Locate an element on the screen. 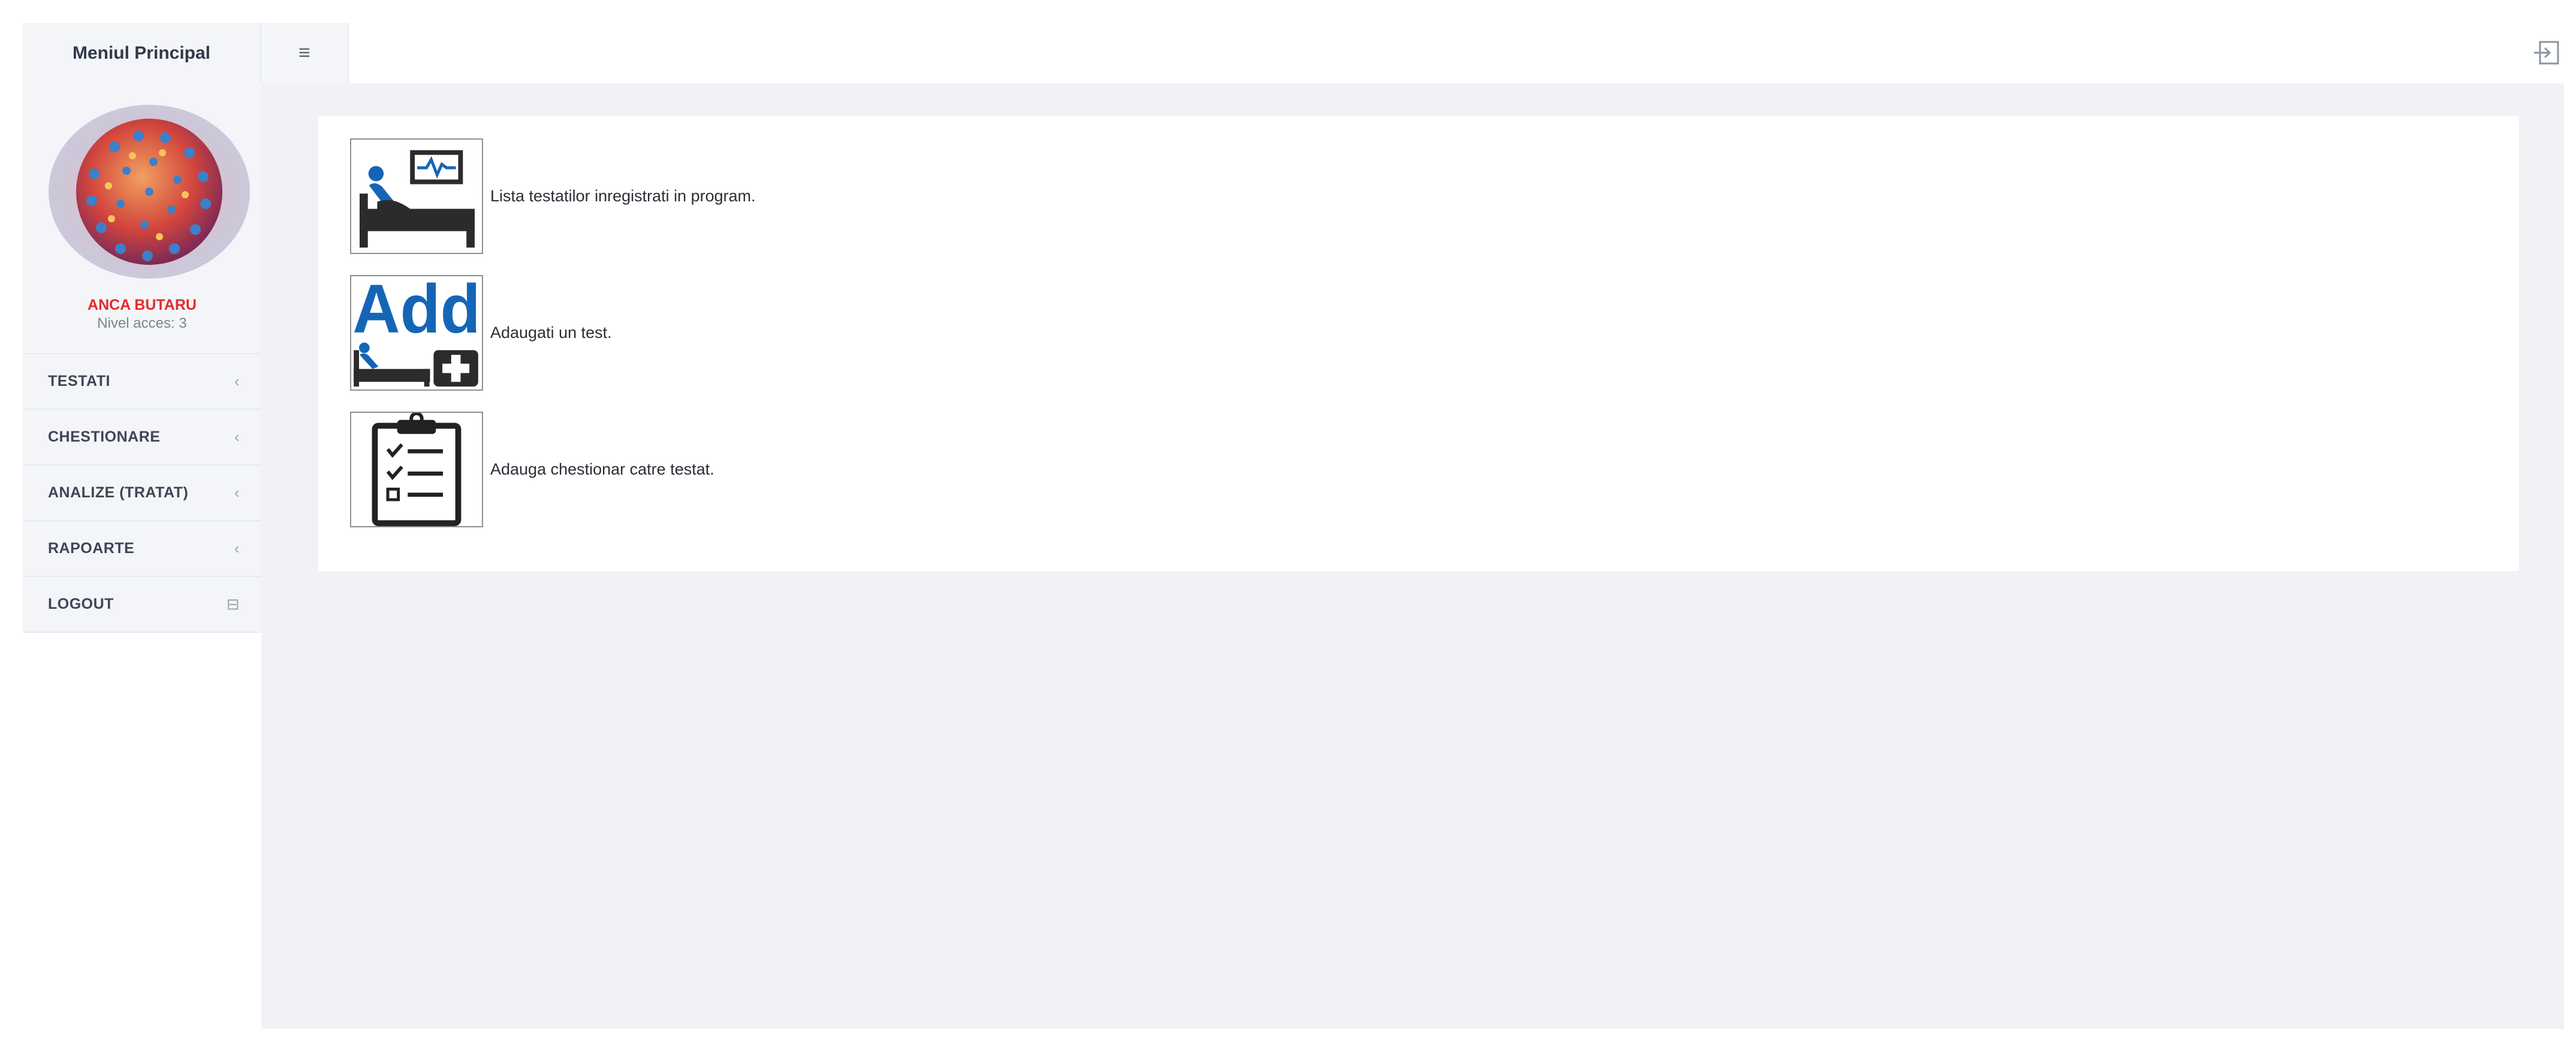 This screenshot has width=2576, height=1051. sidebar-toggle-button: ≡ is located at coordinates (305, 53).